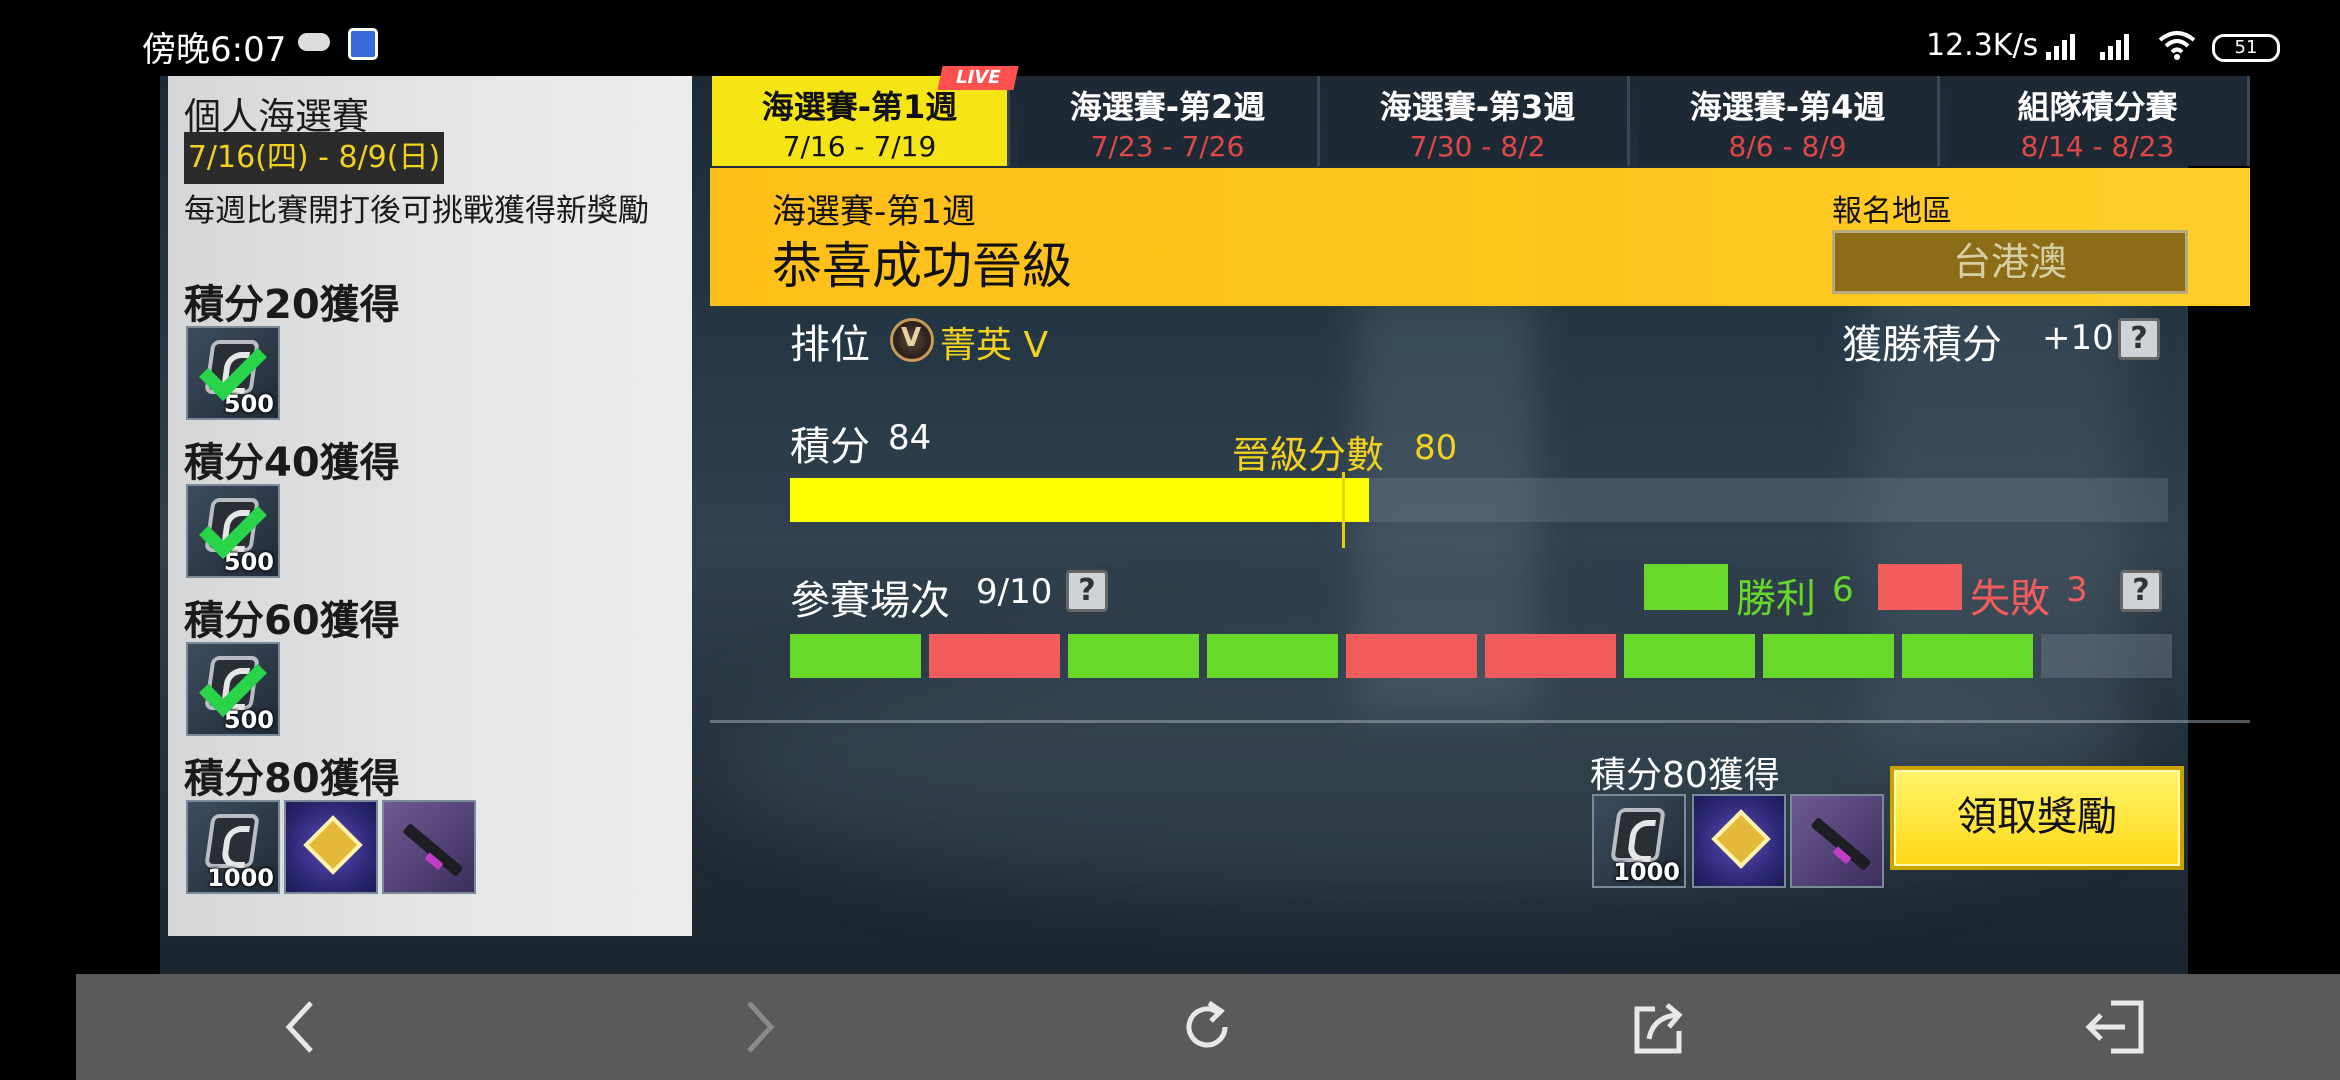 This screenshot has height=1080, width=2340. Describe the element at coordinates (1922, 345) in the screenshot. I see `win-points-label: 獲勝積分` at that location.